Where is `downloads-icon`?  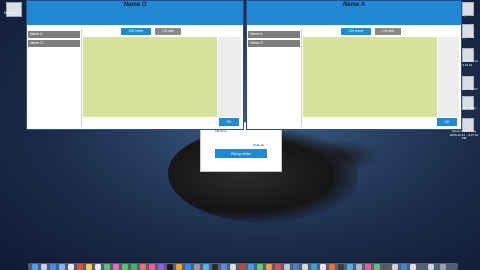 downloads-icon is located at coordinates (431, 267).